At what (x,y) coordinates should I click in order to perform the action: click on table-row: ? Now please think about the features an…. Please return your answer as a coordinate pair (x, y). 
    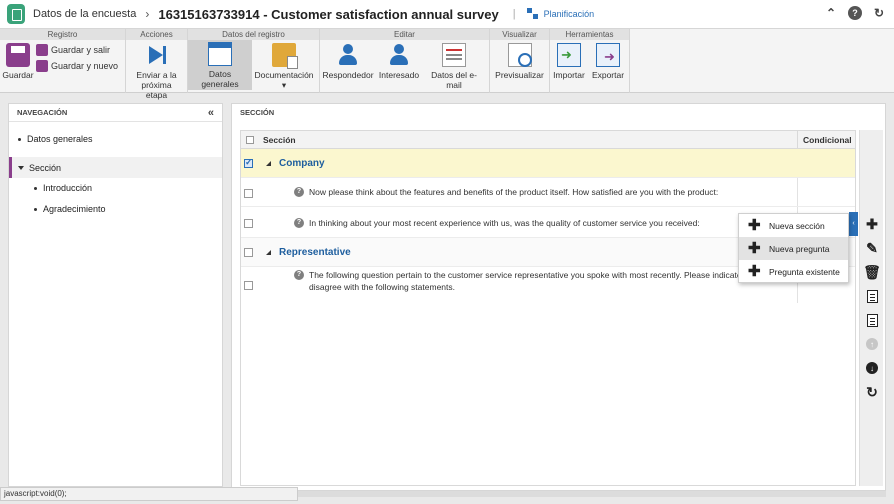
    Looking at the image, I should click on (548, 192).